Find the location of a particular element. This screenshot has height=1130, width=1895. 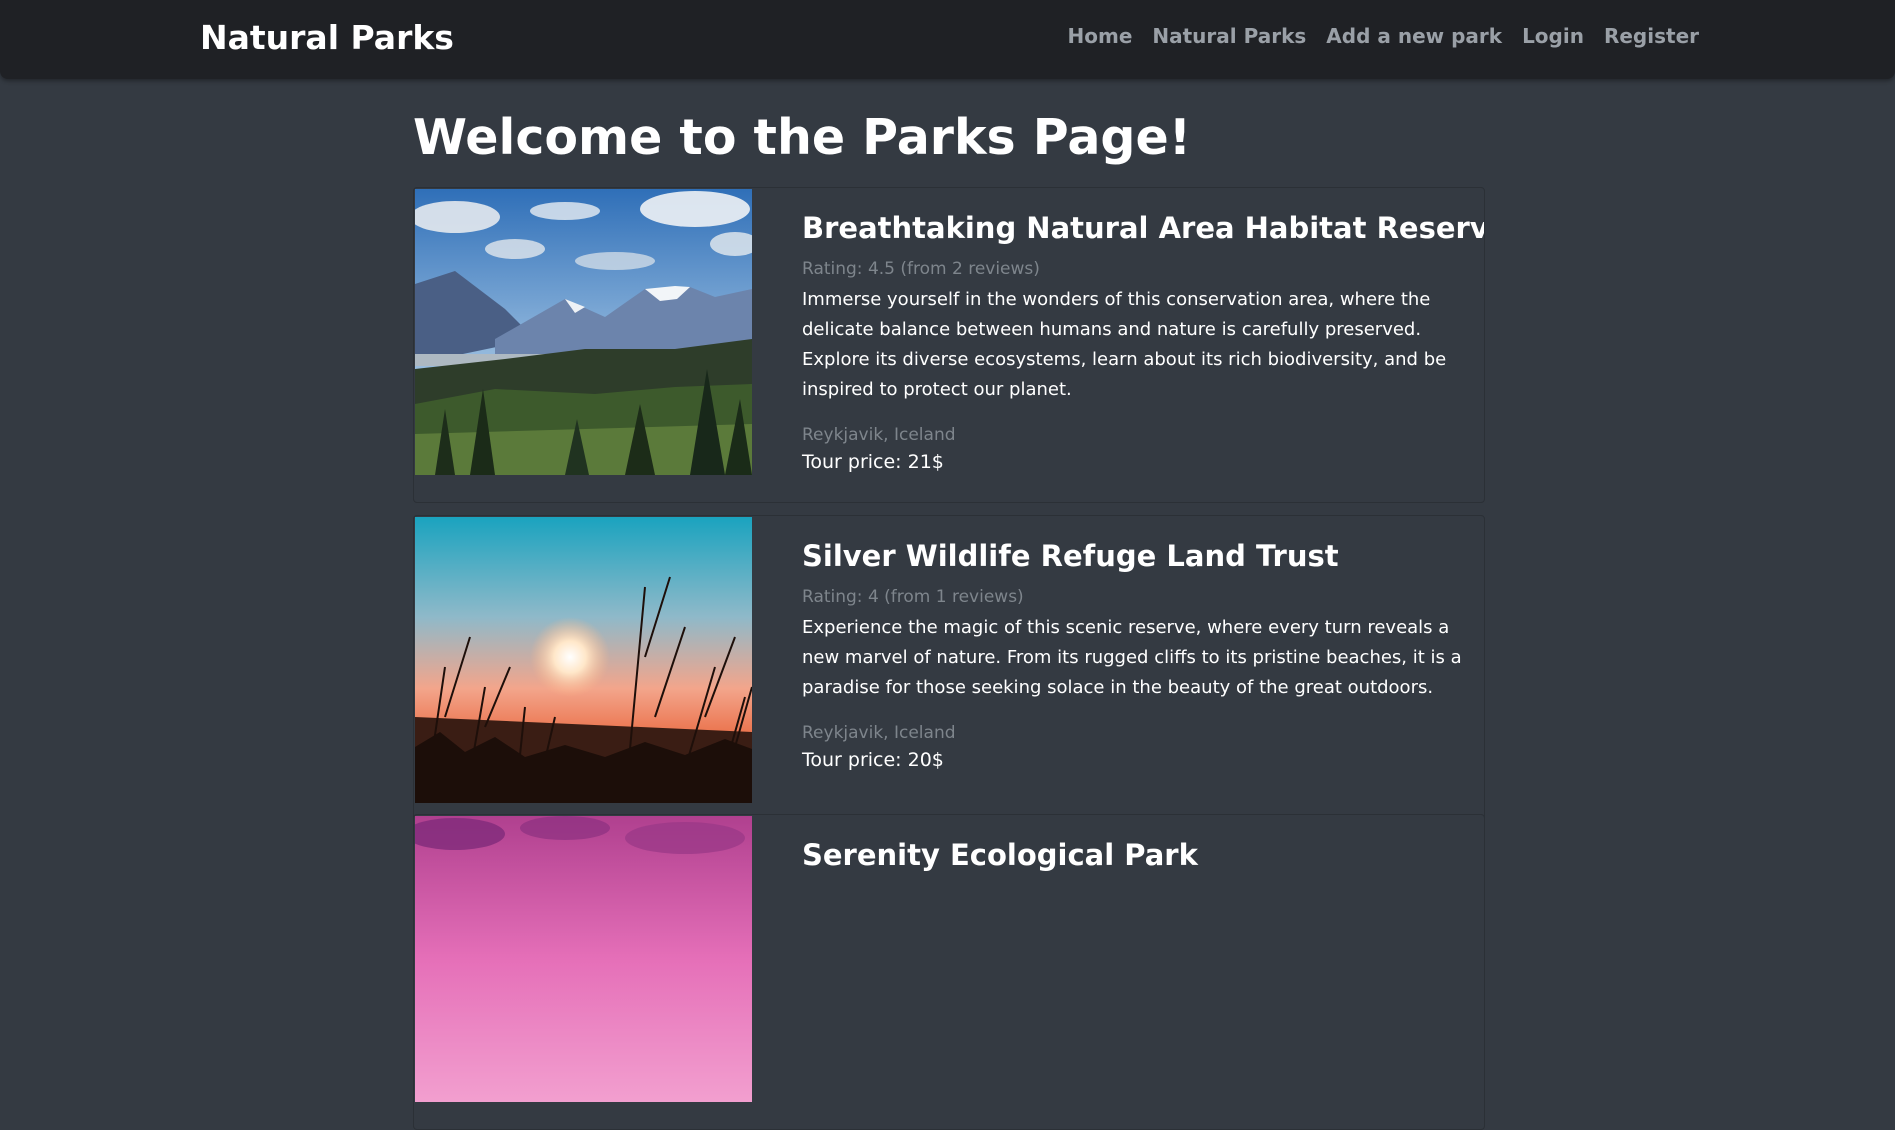

nav-add-park-link: Add a new park is located at coordinates (1414, 36).